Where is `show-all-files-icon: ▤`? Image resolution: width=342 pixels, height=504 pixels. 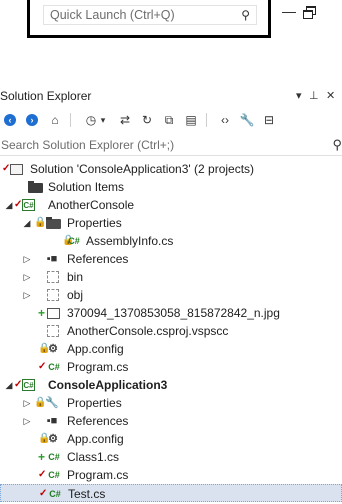
show-all-files-icon: ▤ is located at coordinates (191, 120).